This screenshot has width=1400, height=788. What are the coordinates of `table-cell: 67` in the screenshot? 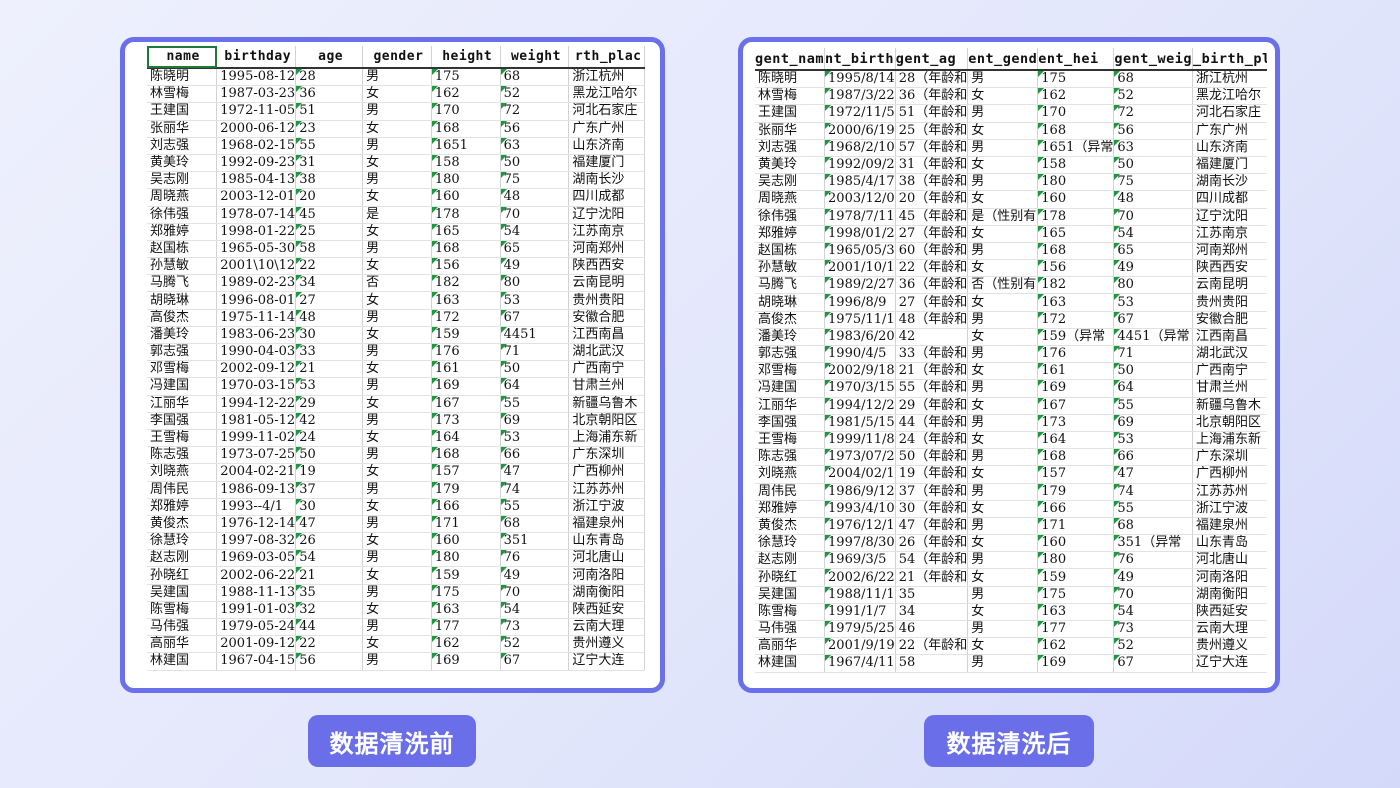 It's located at (535, 661).